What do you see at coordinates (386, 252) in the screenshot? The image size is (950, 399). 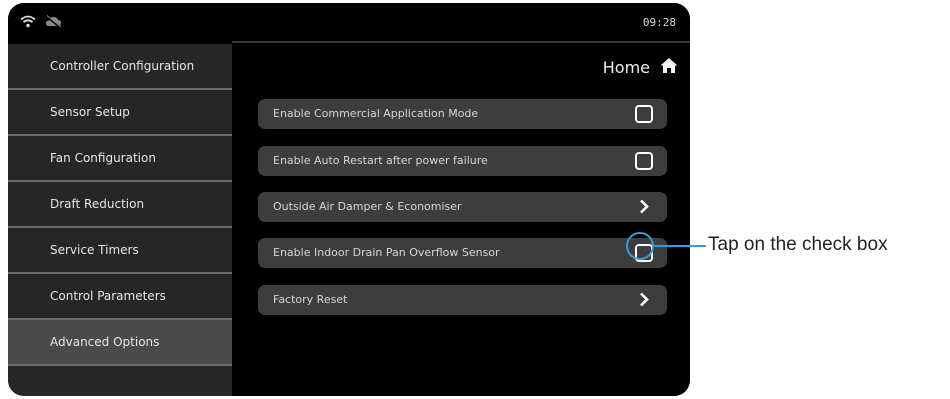 I see `option-label: Enable Indoor Drain Pan Overflow Sensor` at bounding box center [386, 252].